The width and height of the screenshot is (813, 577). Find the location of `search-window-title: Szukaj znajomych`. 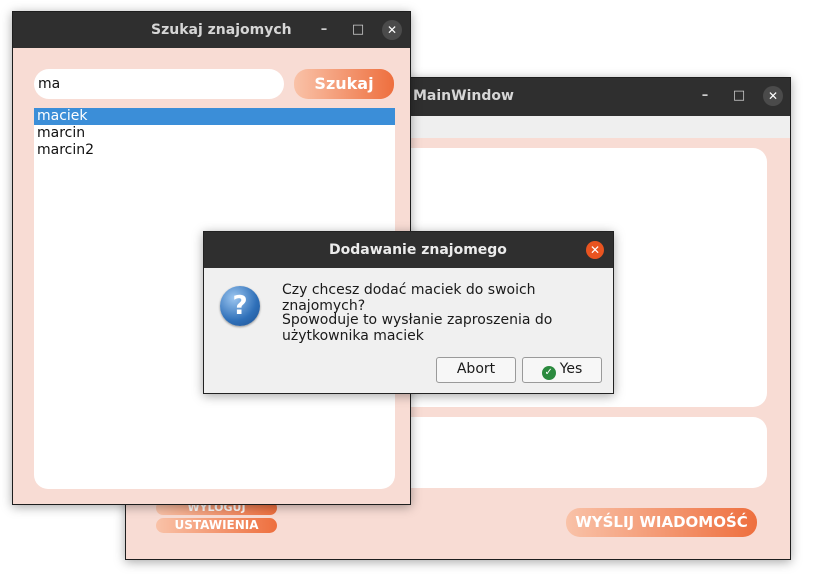

search-window-title: Szukaj znajomych is located at coordinates (221, 30).